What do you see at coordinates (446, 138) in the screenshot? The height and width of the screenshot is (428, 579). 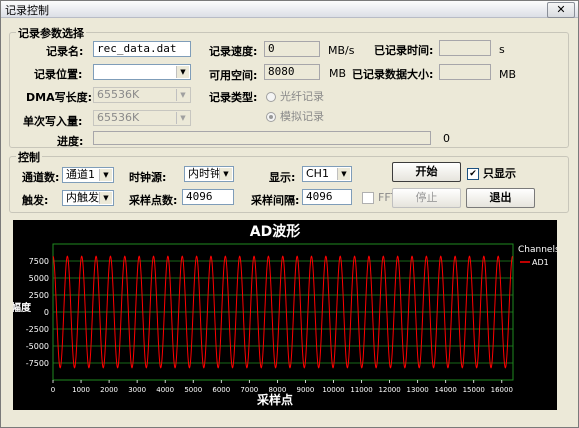 I see `progress-value: 0` at bounding box center [446, 138].